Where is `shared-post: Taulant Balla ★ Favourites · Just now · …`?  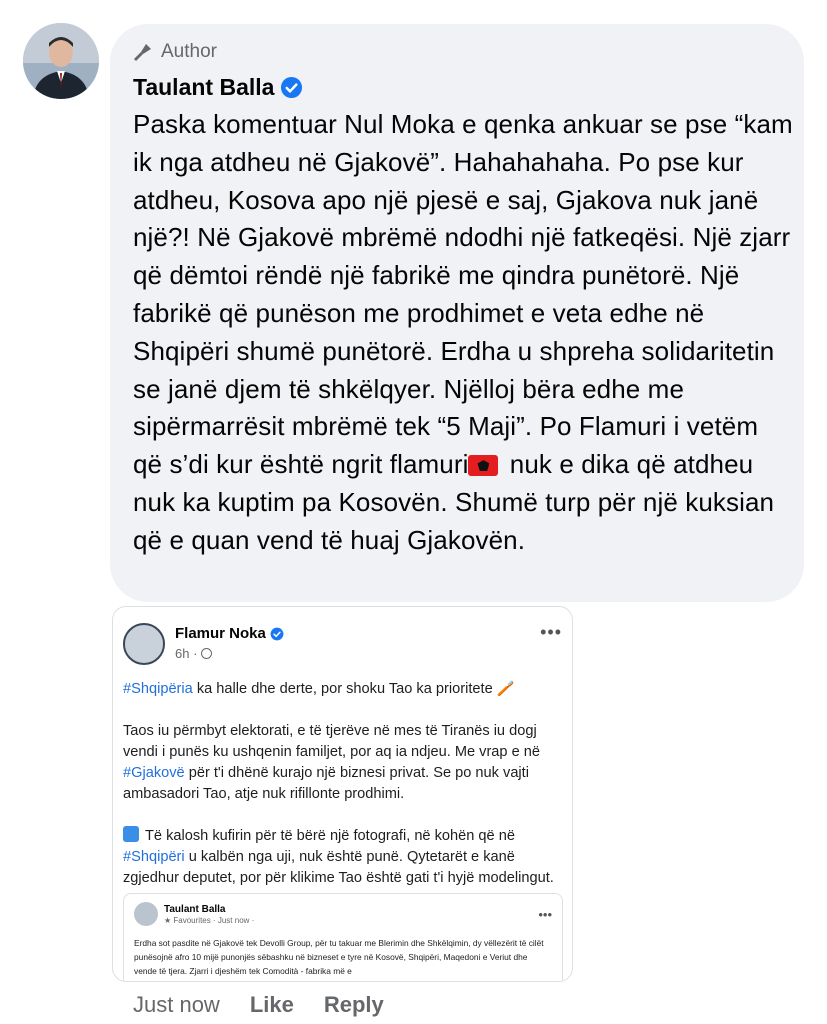
shared-post: Taulant Balla ★ Favourites · Just now · … is located at coordinates (343, 937).